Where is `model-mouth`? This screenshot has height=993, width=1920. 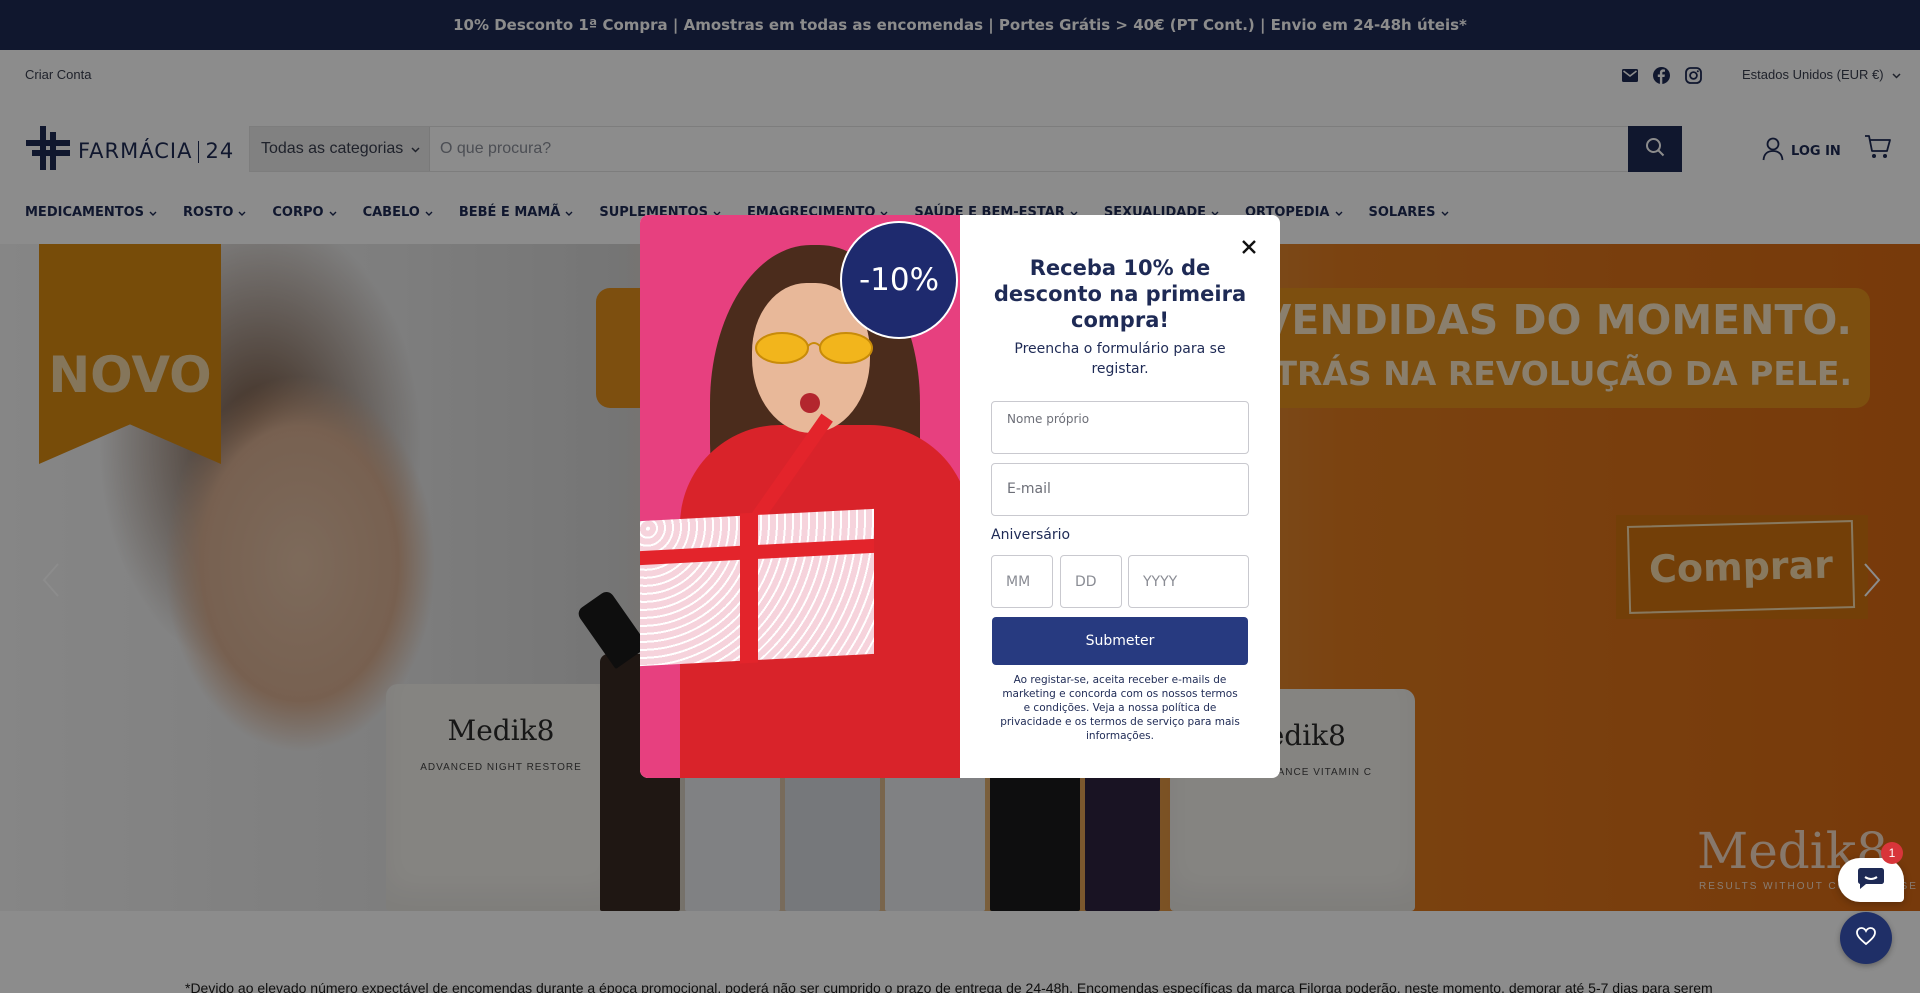 model-mouth is located at coordinates (810, 403).